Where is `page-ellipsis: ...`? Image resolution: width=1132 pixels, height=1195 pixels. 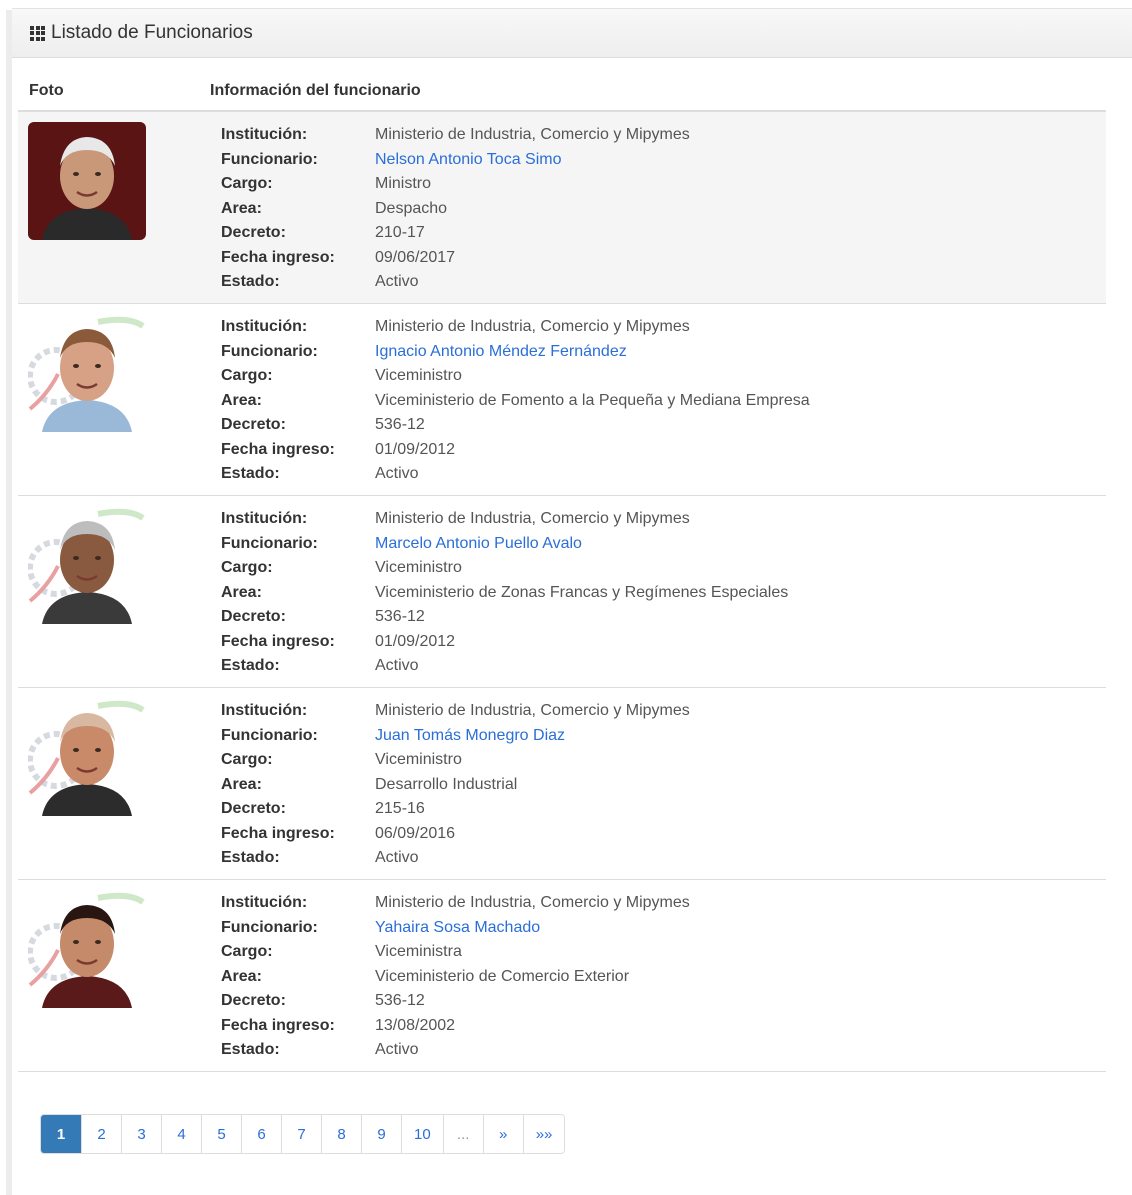
page-ellipsis: ... is located at coordinates (462, 1134).